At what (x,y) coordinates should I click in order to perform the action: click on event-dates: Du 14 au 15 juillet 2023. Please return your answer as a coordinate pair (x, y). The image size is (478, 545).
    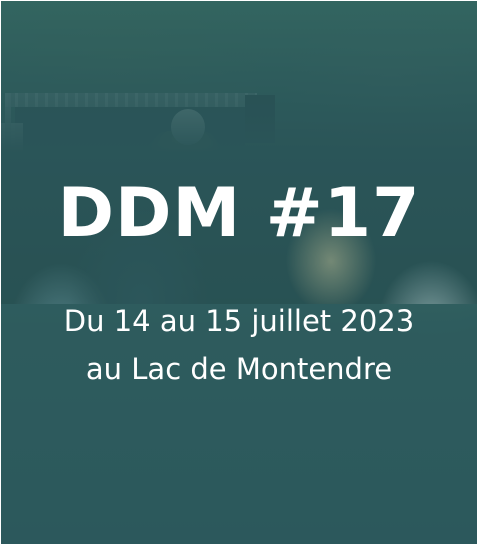
    Looking at the image, I should click on (239, 321).